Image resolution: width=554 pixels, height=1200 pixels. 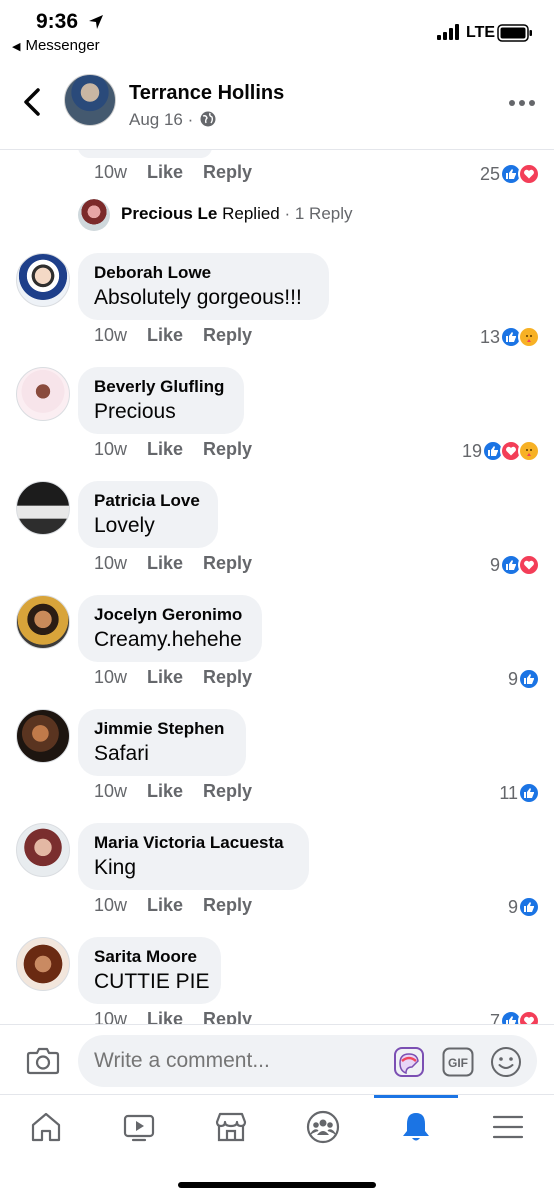 I want to click on comment-text: Precious, so click(x=135, y=411).